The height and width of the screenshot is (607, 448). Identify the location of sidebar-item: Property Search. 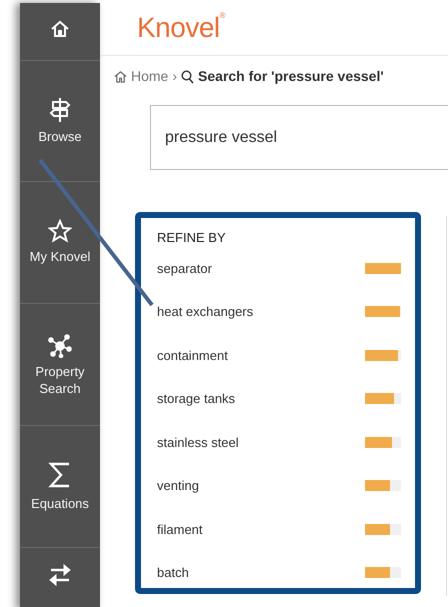
(60, 365).